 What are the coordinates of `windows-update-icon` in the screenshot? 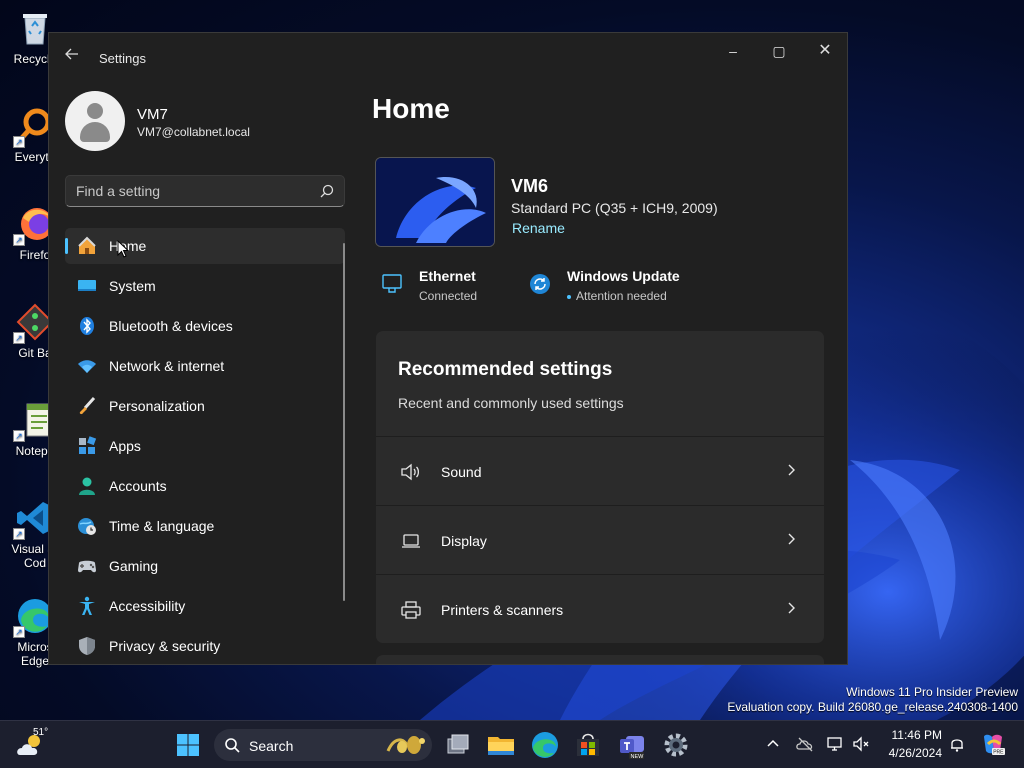 It's located at (540, 284).